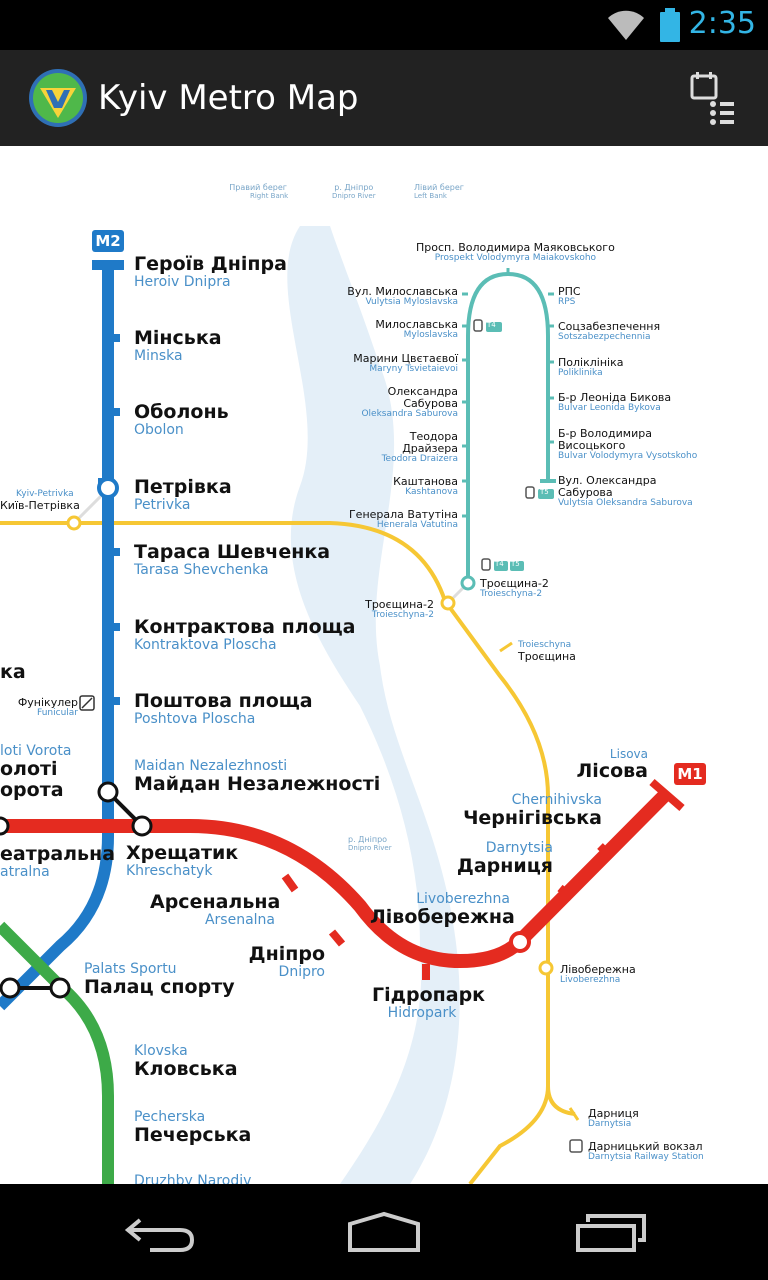  What do you see at coordinates (704, 87) in the screenshot?
I see `calendar-icon` at bounding box center [704, 87].